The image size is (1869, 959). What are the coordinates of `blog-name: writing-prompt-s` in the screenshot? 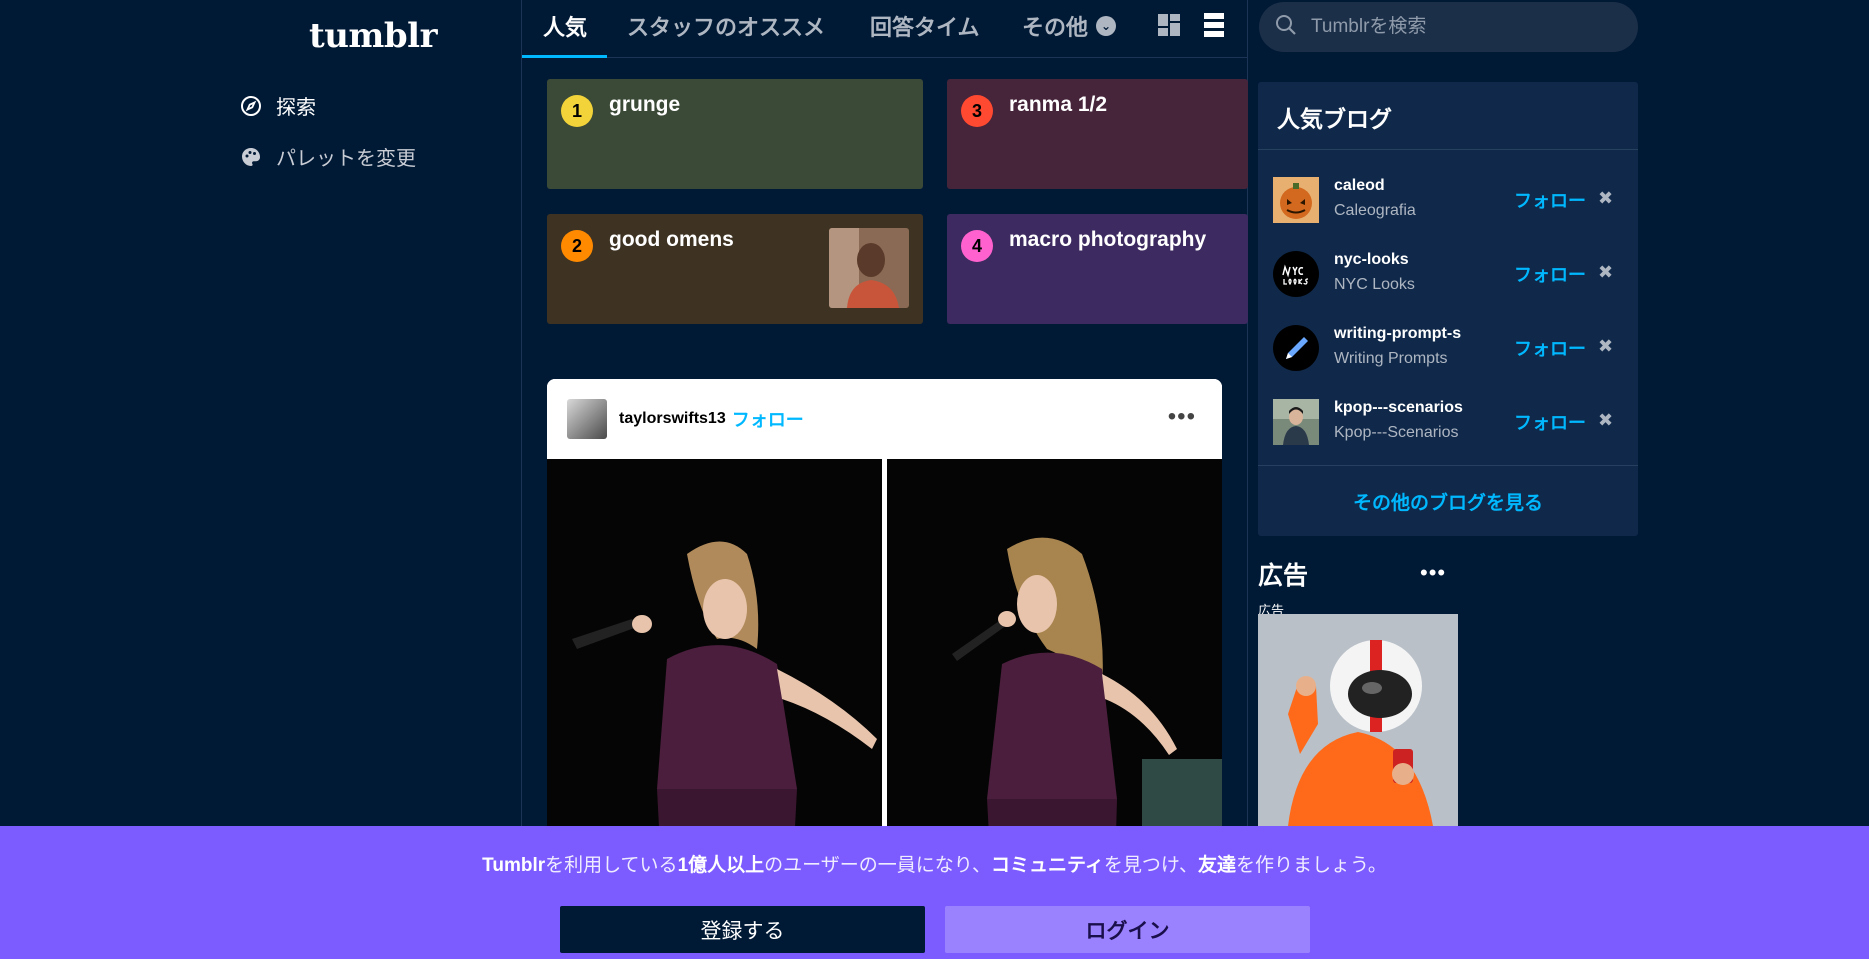 It's located at (1397, 334).